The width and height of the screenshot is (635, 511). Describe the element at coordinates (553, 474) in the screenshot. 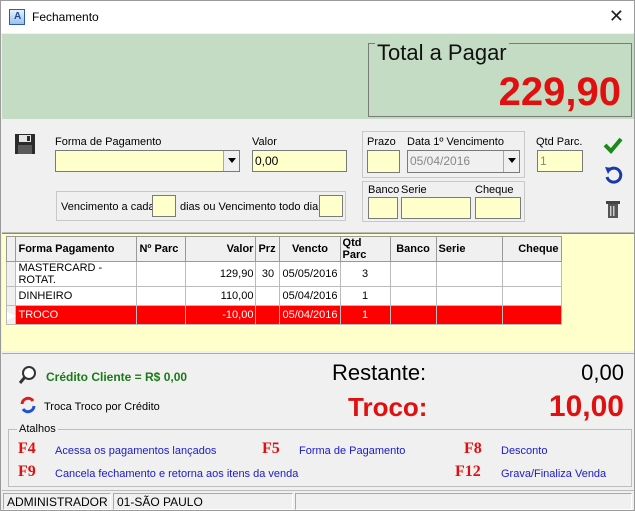

I see `shortcut-desc-f12: Grava/Finaliza Venda` at that location.